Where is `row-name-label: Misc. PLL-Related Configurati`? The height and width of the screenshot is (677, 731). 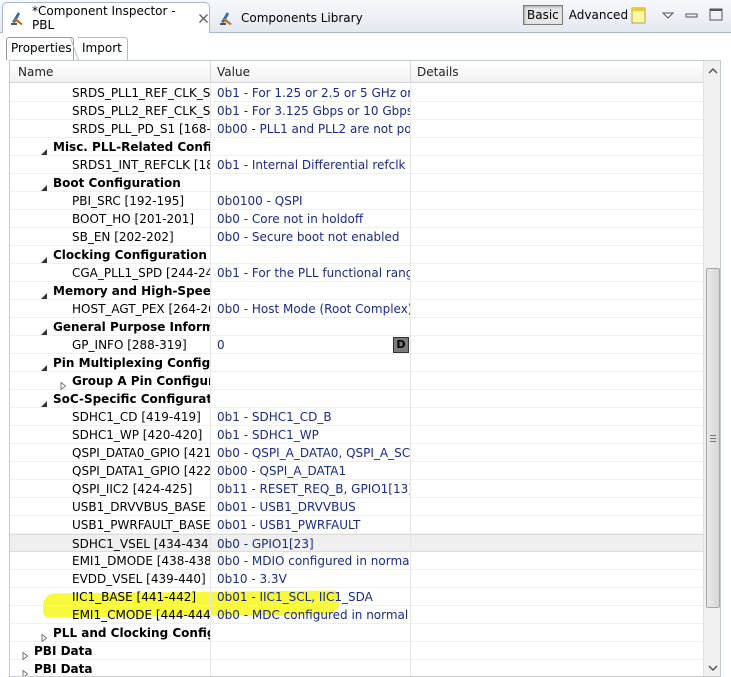 row-name-label: Misc. PLL-Related Configurati is located at coordinates (132, 147).